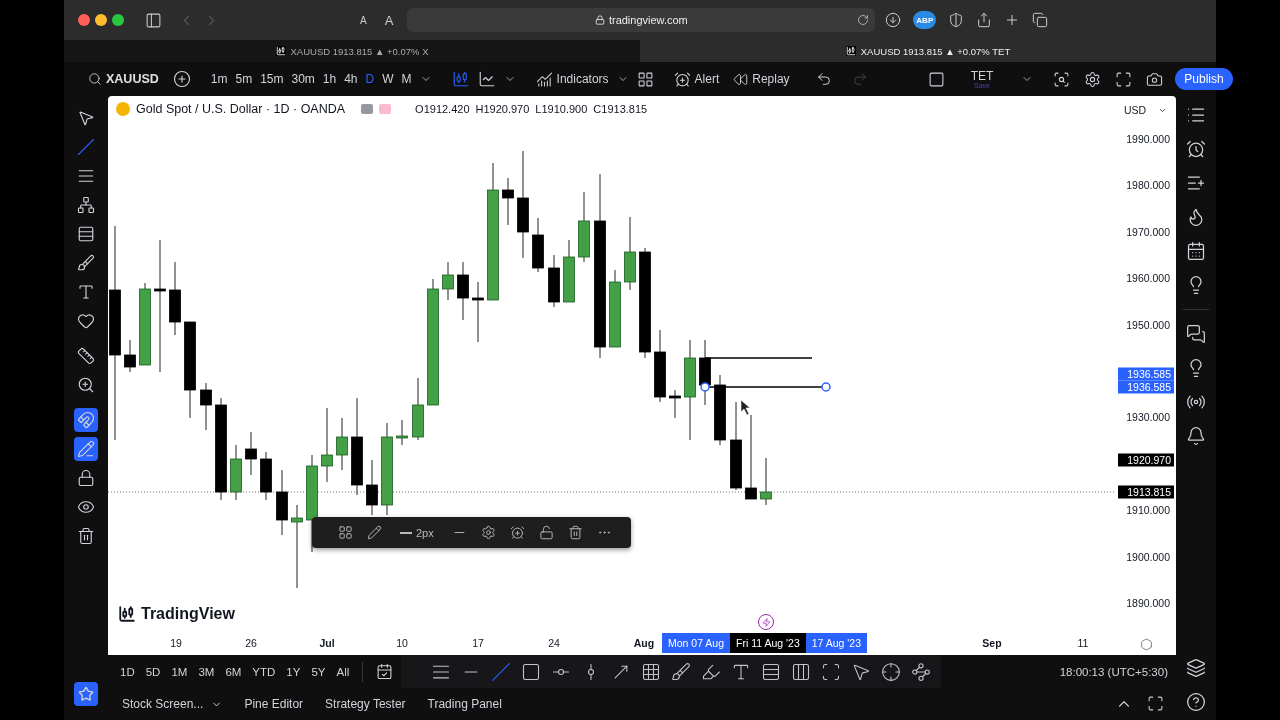 Image resolution: width=1280 pixels, height=720 pixels. I want to click on range-button: 5D, so click(153, 671).